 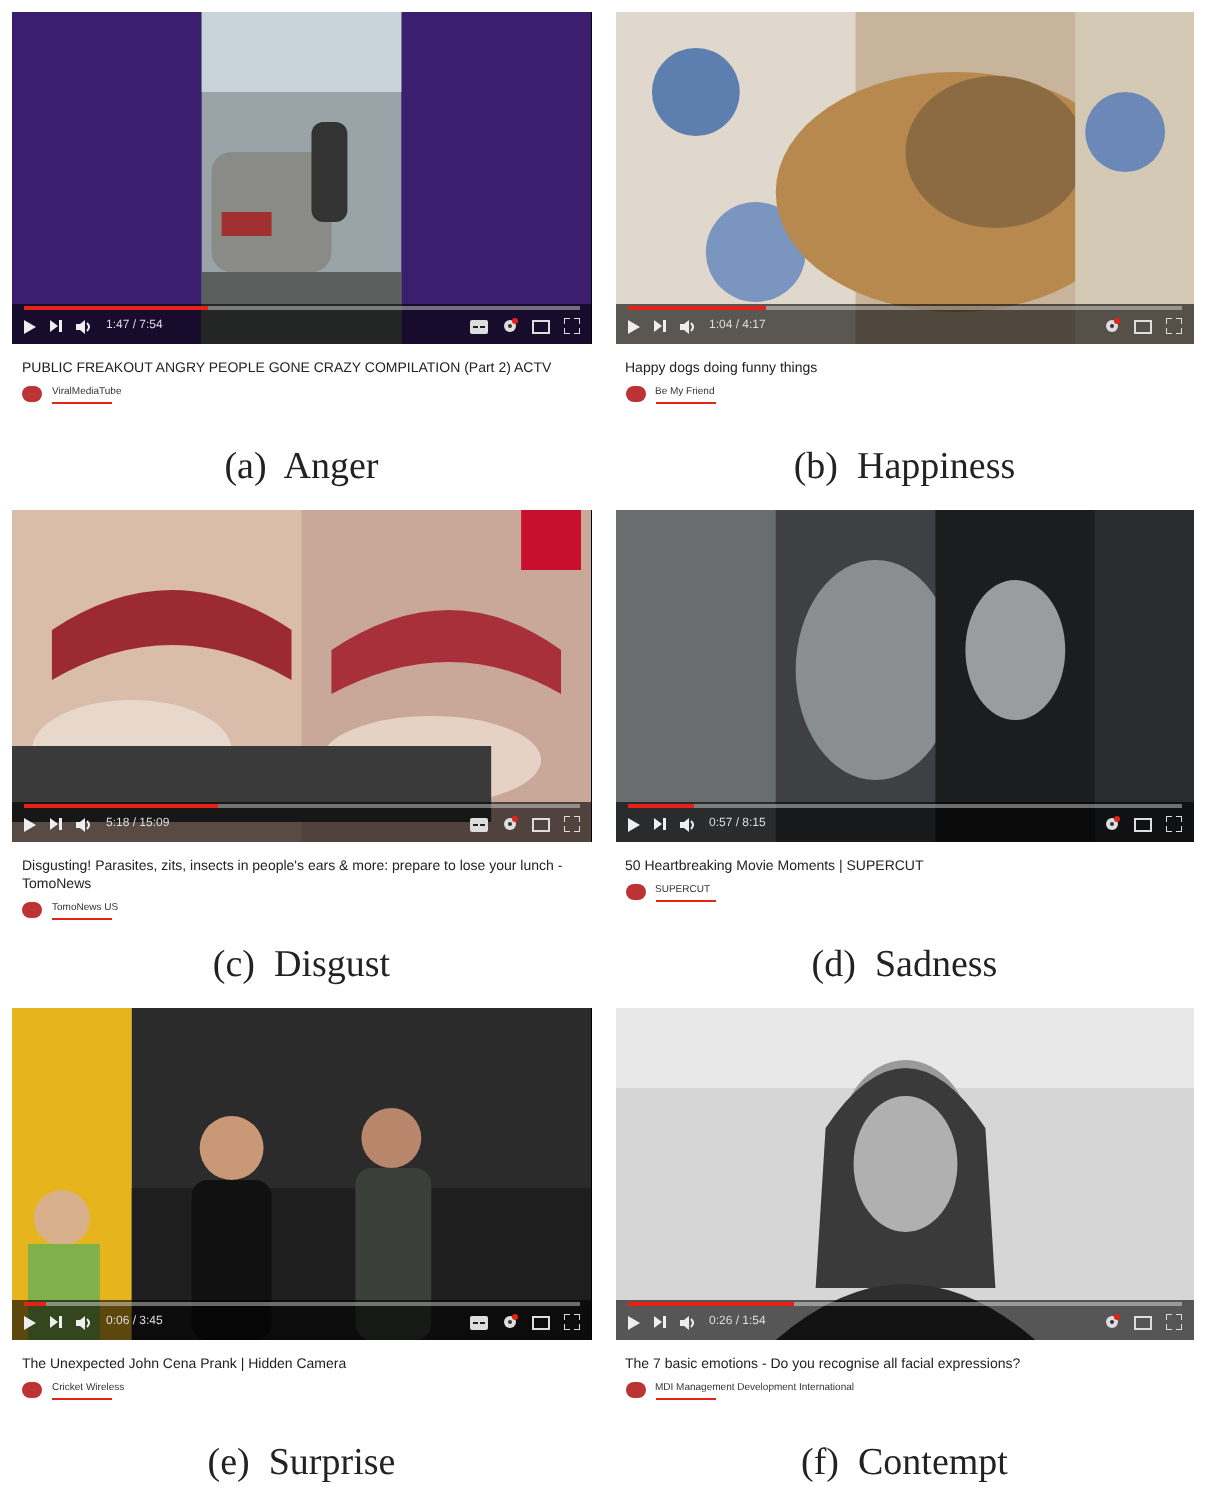 What do you see at coordinates (904, 966) in the screenshot?
I see `figure-caption: (d) Sadness` at bounding box center [904, 966].